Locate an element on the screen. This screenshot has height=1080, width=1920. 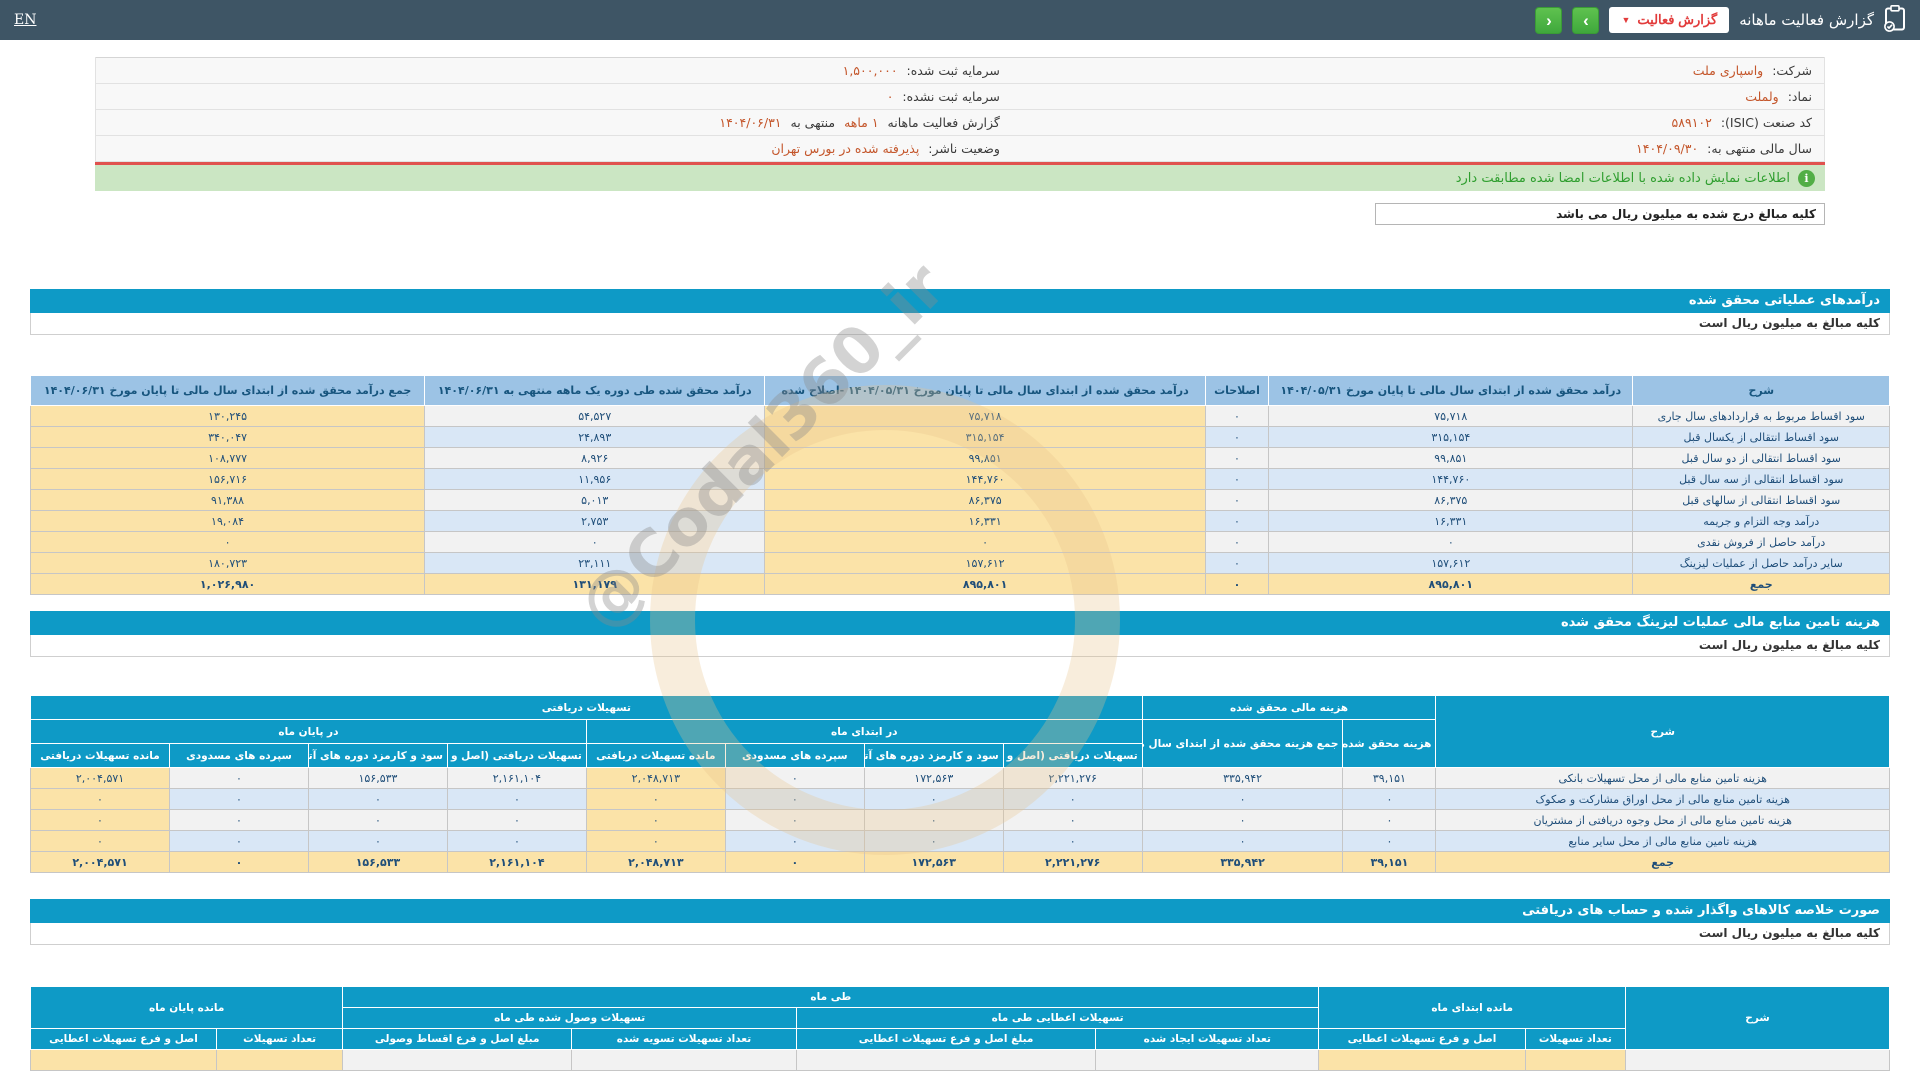
company-name-cell: شرکت: واسپاری ملت is located at coordinates (1418, 70).